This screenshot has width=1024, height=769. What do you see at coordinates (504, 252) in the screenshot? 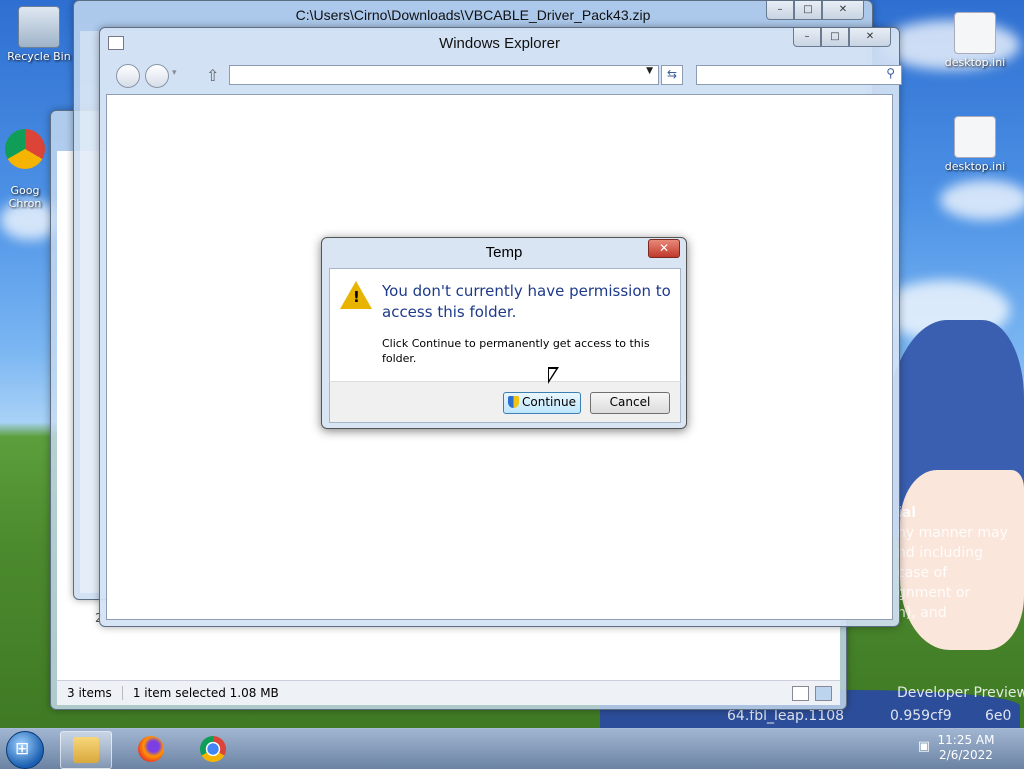
I see `dialog-title: Temp` at bounding box center [504, 252].